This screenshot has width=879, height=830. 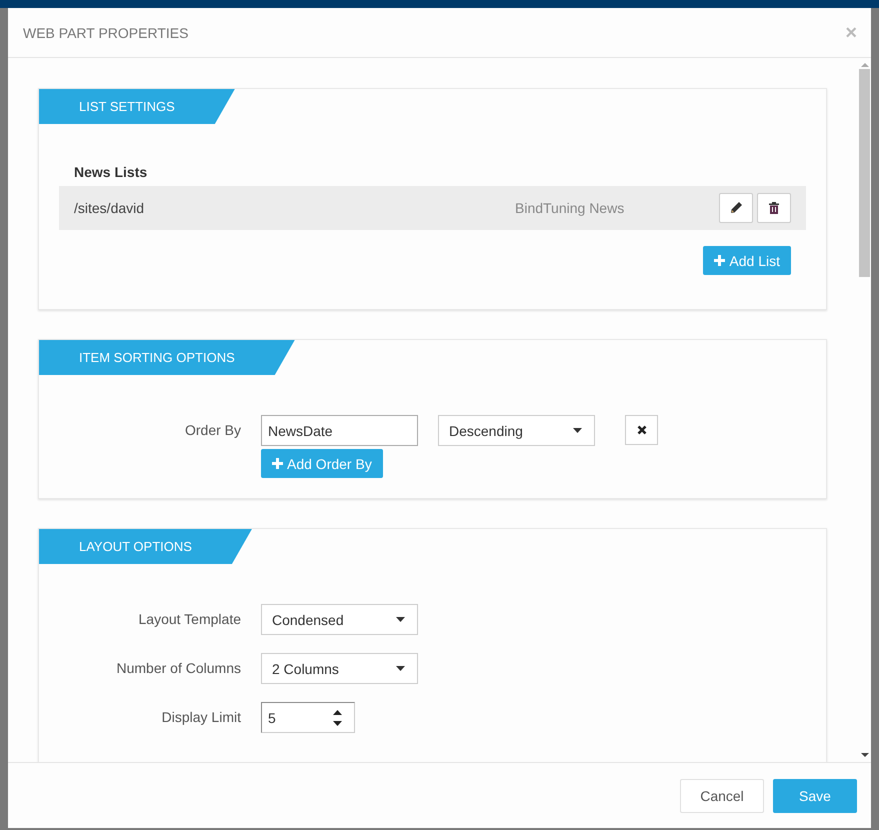 I want to click on list-row: /sites/david BindTuning News, so click(x=432, y=208).